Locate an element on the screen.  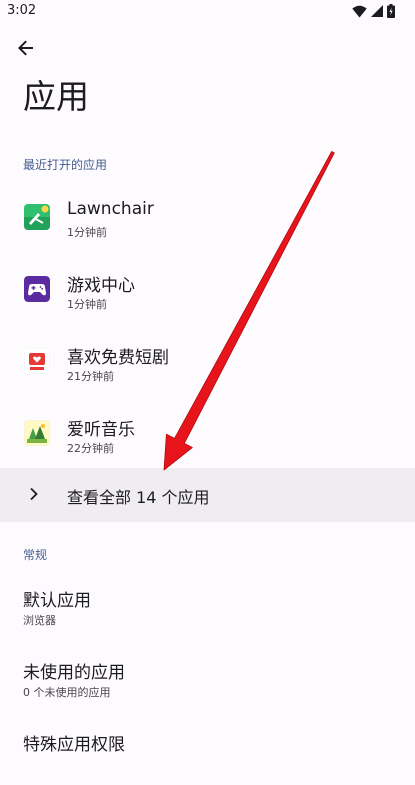
general-section-header: 常规 is located at coordinates (35, 555).